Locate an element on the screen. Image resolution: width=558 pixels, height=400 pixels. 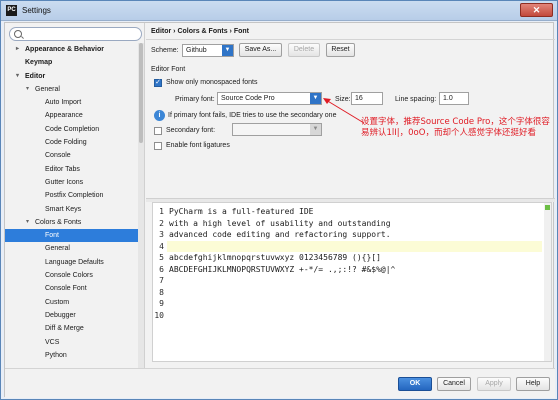
sidebar-item: Python is located at coordinates (71, 355).